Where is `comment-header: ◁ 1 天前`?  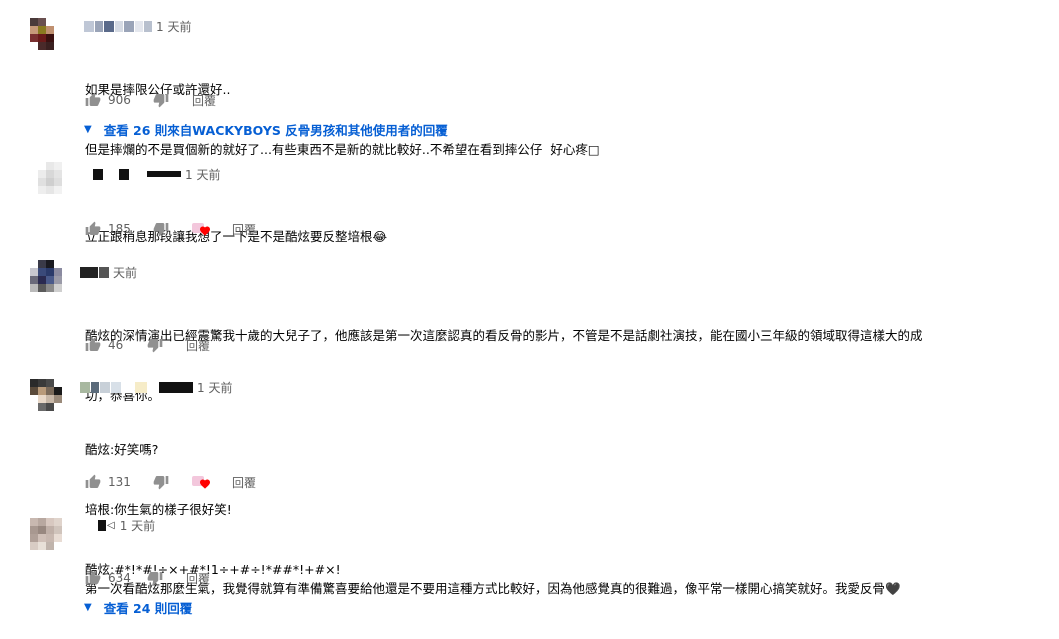 comment-header: ◁ 1 天前 is located at coordinates (126, 525).